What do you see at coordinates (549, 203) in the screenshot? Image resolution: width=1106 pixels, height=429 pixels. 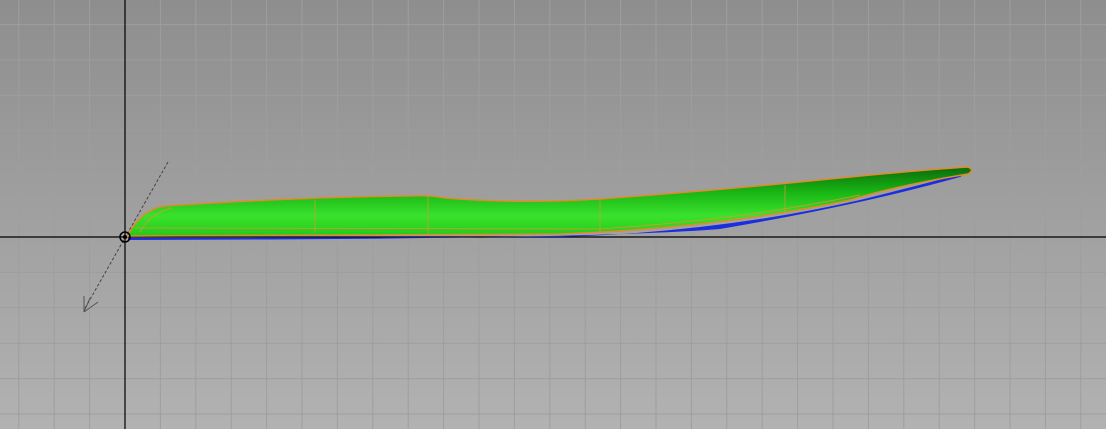 I see `blade-model` at bounding box center [549, 203].